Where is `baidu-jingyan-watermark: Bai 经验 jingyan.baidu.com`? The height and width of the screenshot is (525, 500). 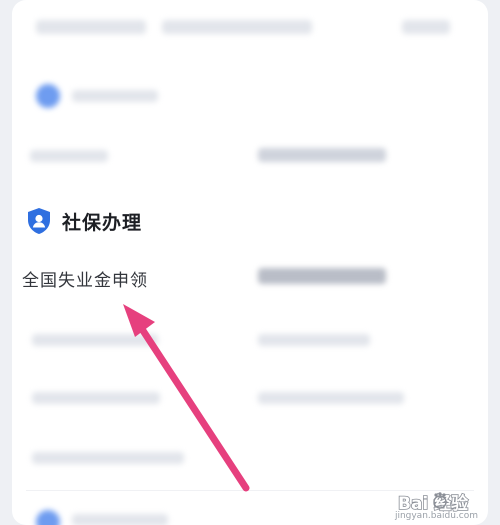 baidu-jingyan-watermark: Bai 经验 jingyan.baidu.com is located at coordinates (443, 504).